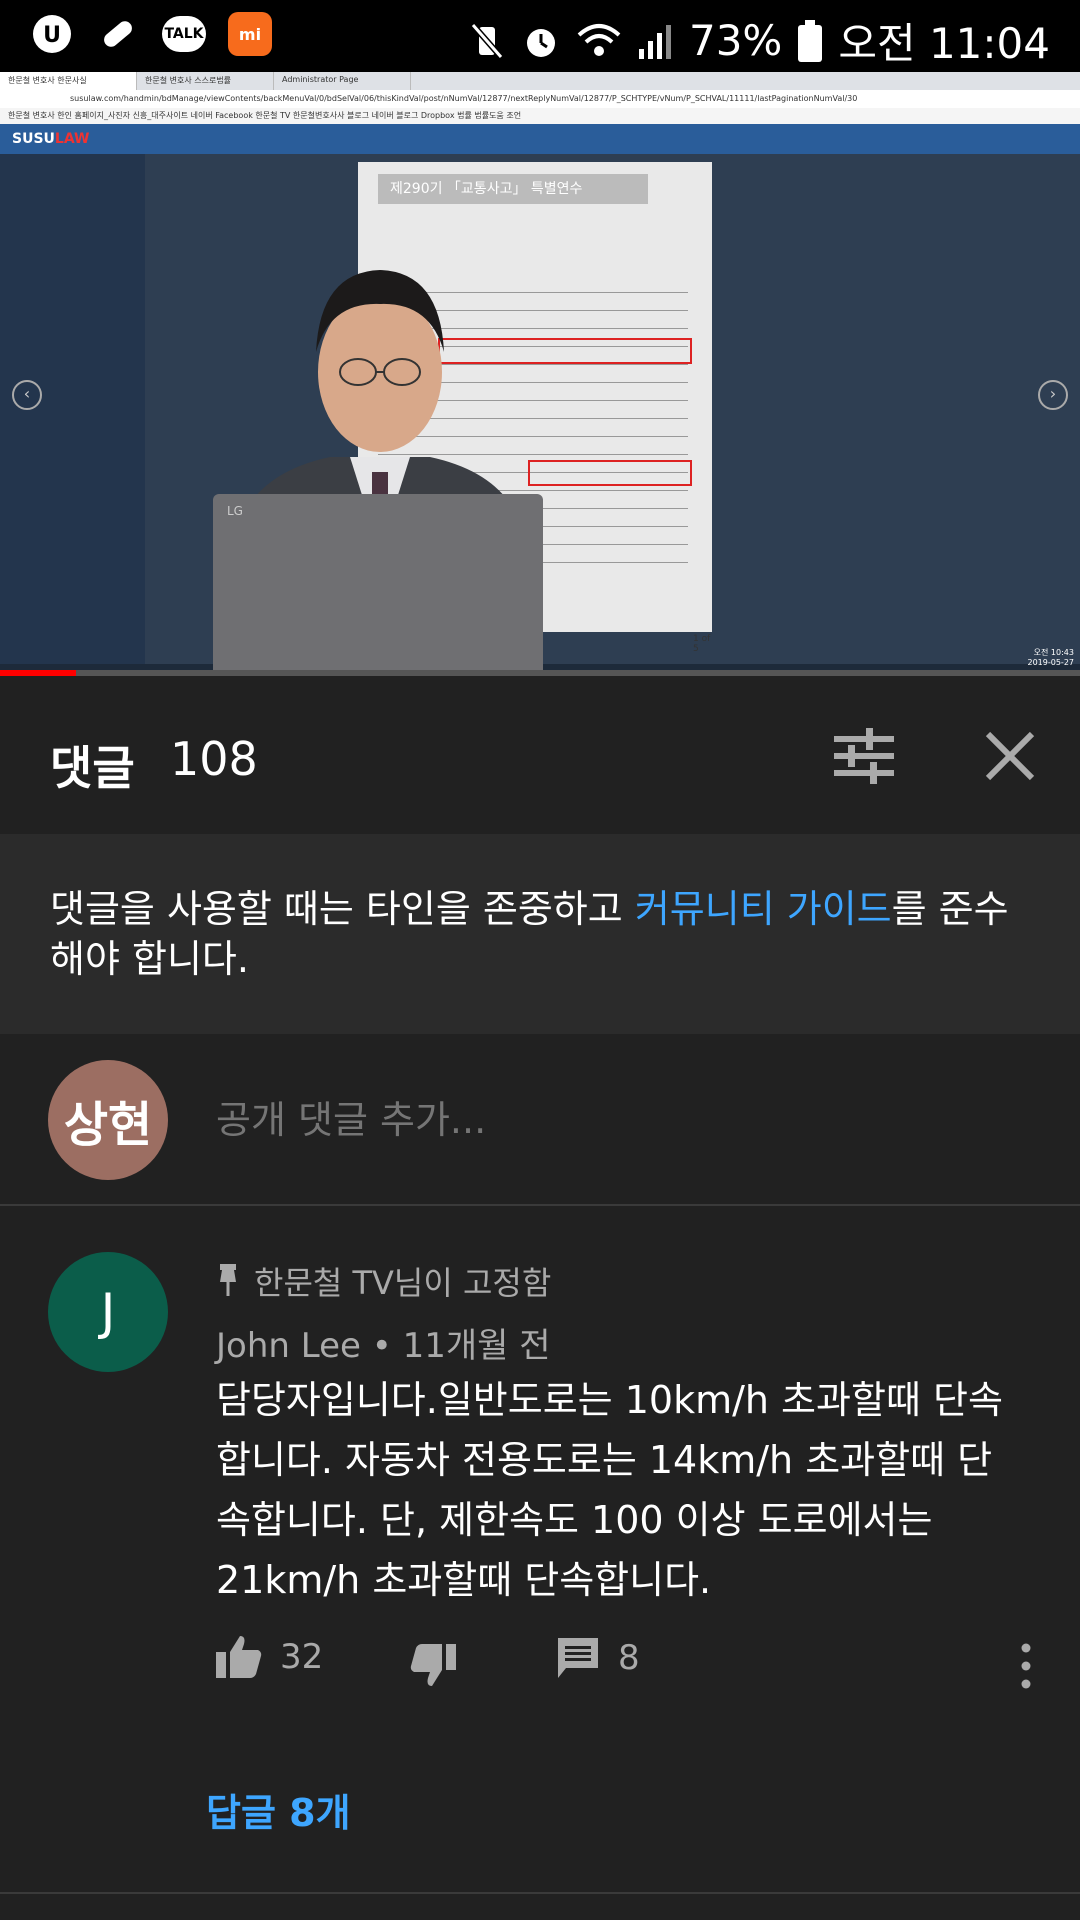 This screenshot has height=1920, width=1080. Describe the element at coordinates (269, 1657) in the screenshot. I see `like-button: 32` at that location.